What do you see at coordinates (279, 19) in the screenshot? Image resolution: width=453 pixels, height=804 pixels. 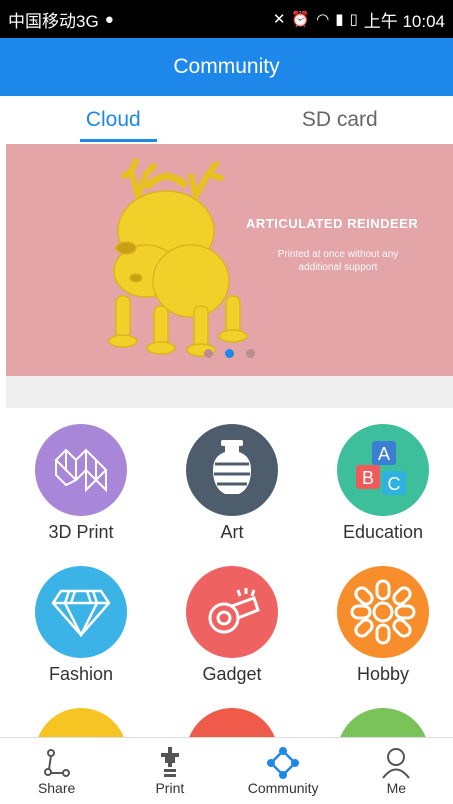 I see `mute-icon: ✕` at bounding box center [279, 19].